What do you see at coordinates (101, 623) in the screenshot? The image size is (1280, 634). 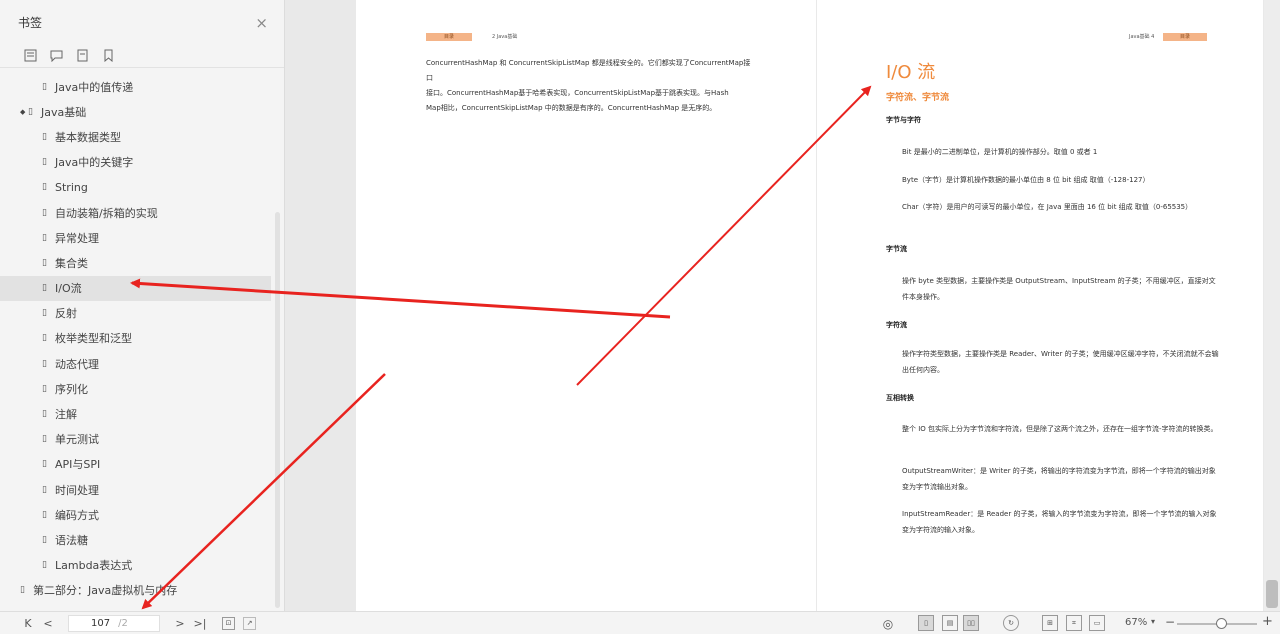 I see `page-current: 107` at bounding box center [101, 623].